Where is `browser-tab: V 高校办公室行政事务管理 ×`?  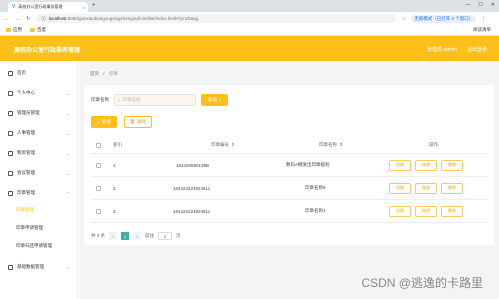
browser-tab: V 高校办公室行政事务管理 × is located at coordinates (48, 7).